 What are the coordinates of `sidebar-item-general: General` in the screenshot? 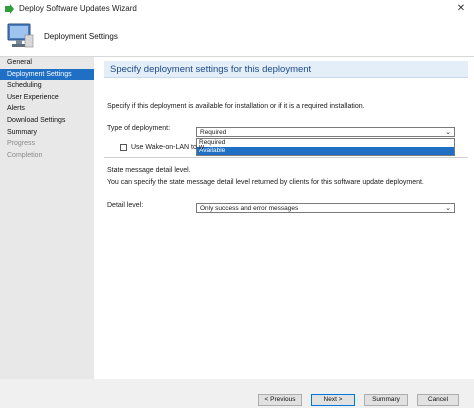 It's located at (47, 63).